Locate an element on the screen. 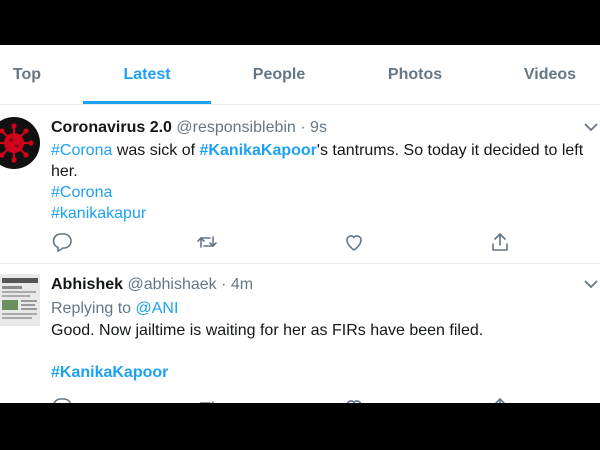 This screenshot has width=600, height=450. tweet-header: Abhishek @abhishaek · 4m is located at coordinates (152, 285).